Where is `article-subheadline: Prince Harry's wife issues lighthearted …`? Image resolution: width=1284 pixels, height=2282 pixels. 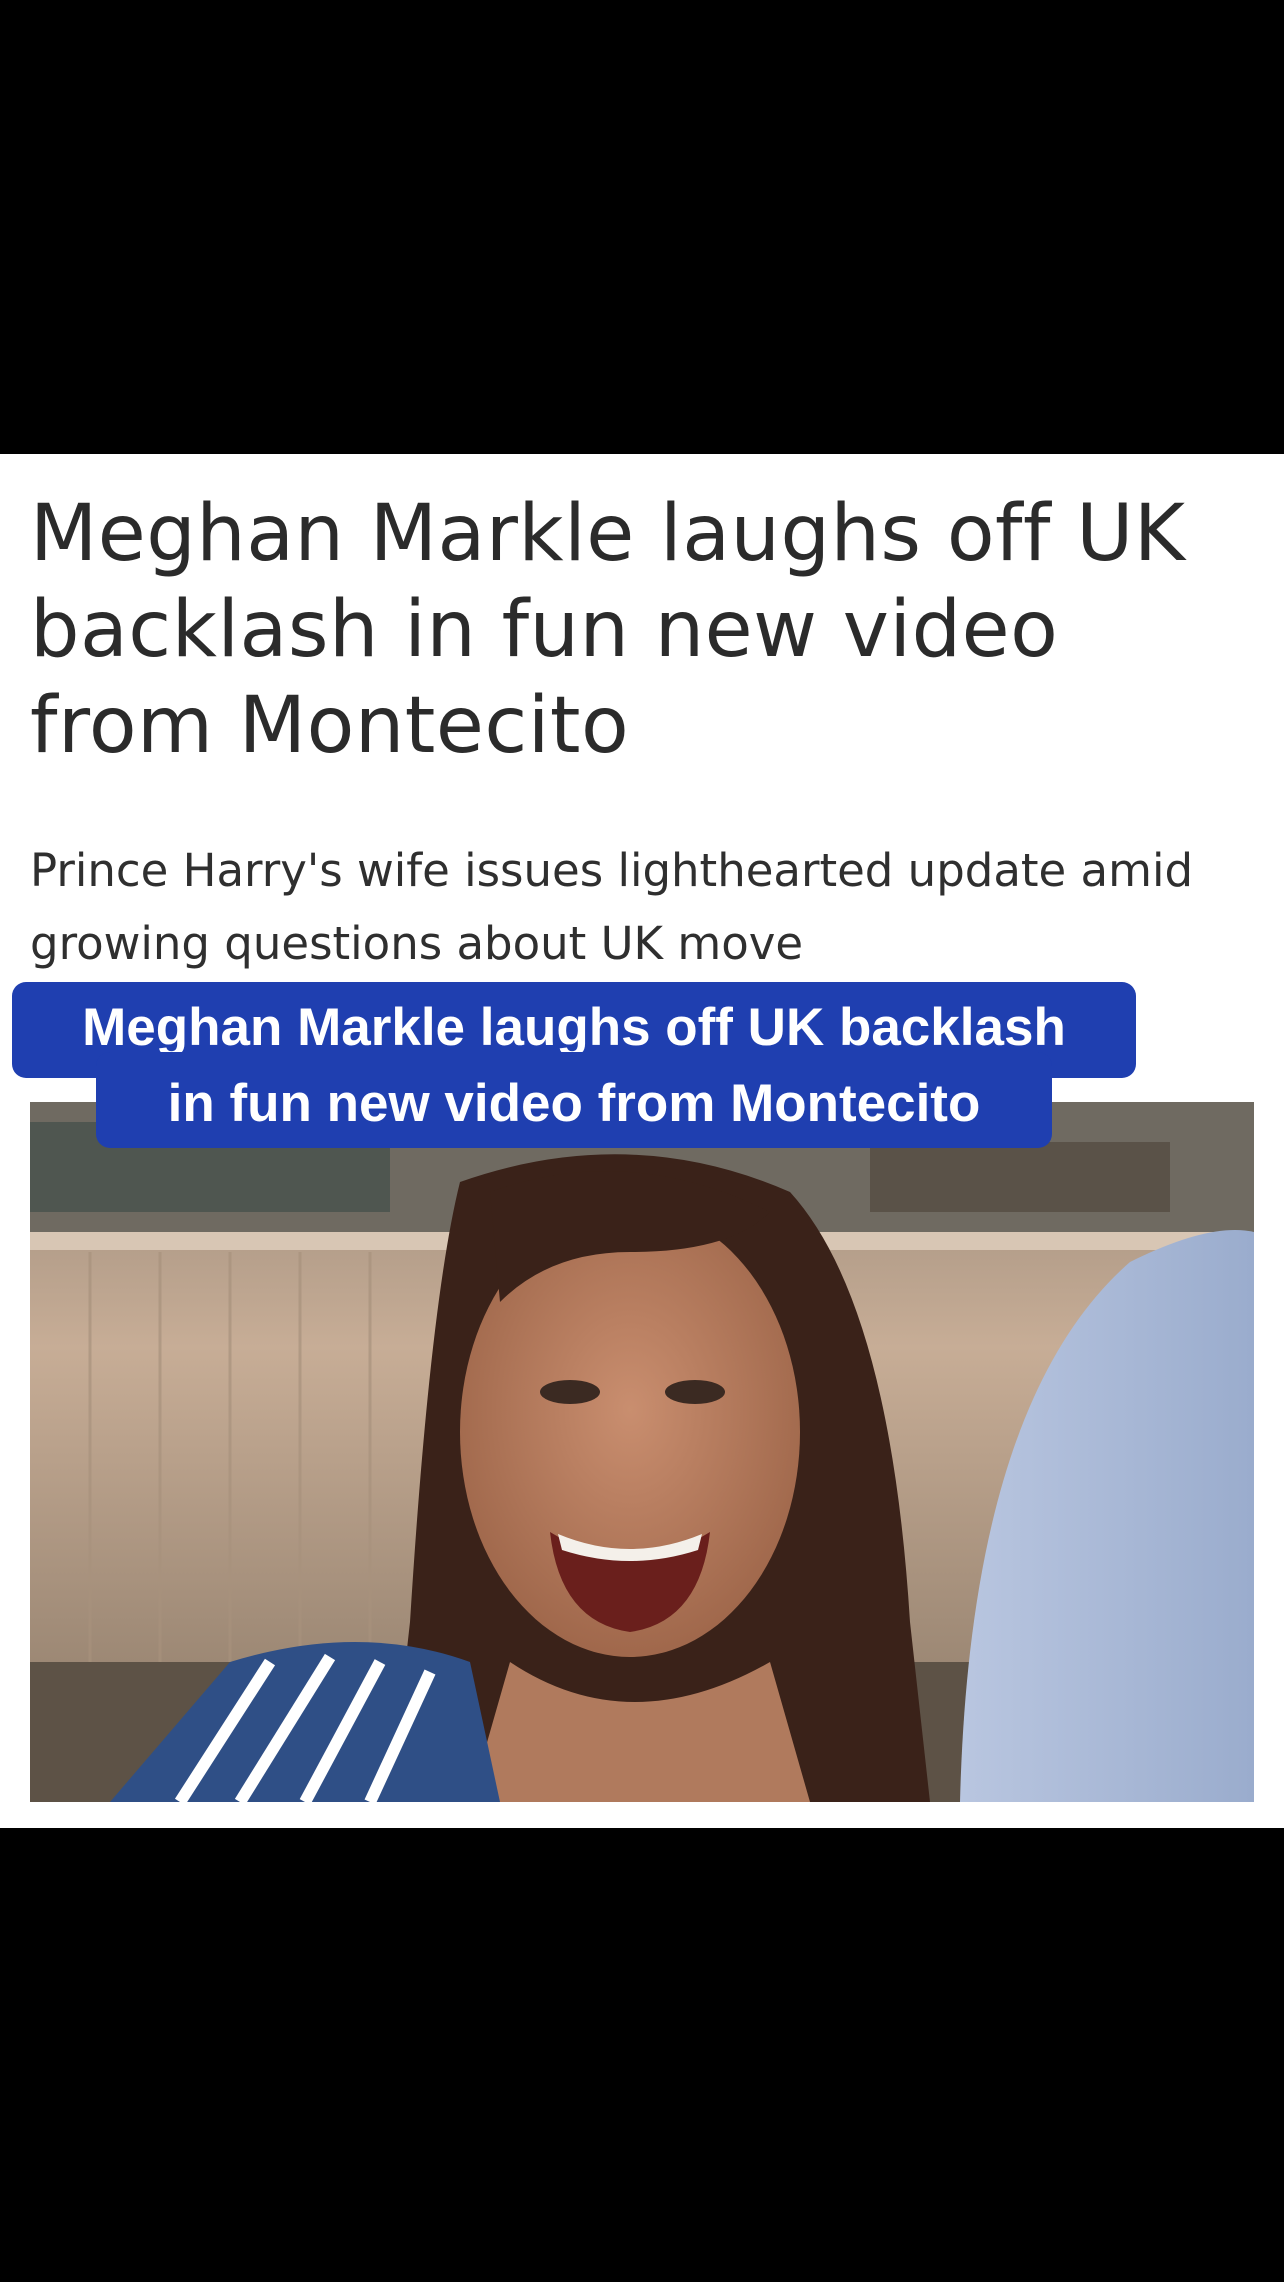 article-subheadline: Prince Harry's wife issues lighthearted … is located at coordinates (612, 907).